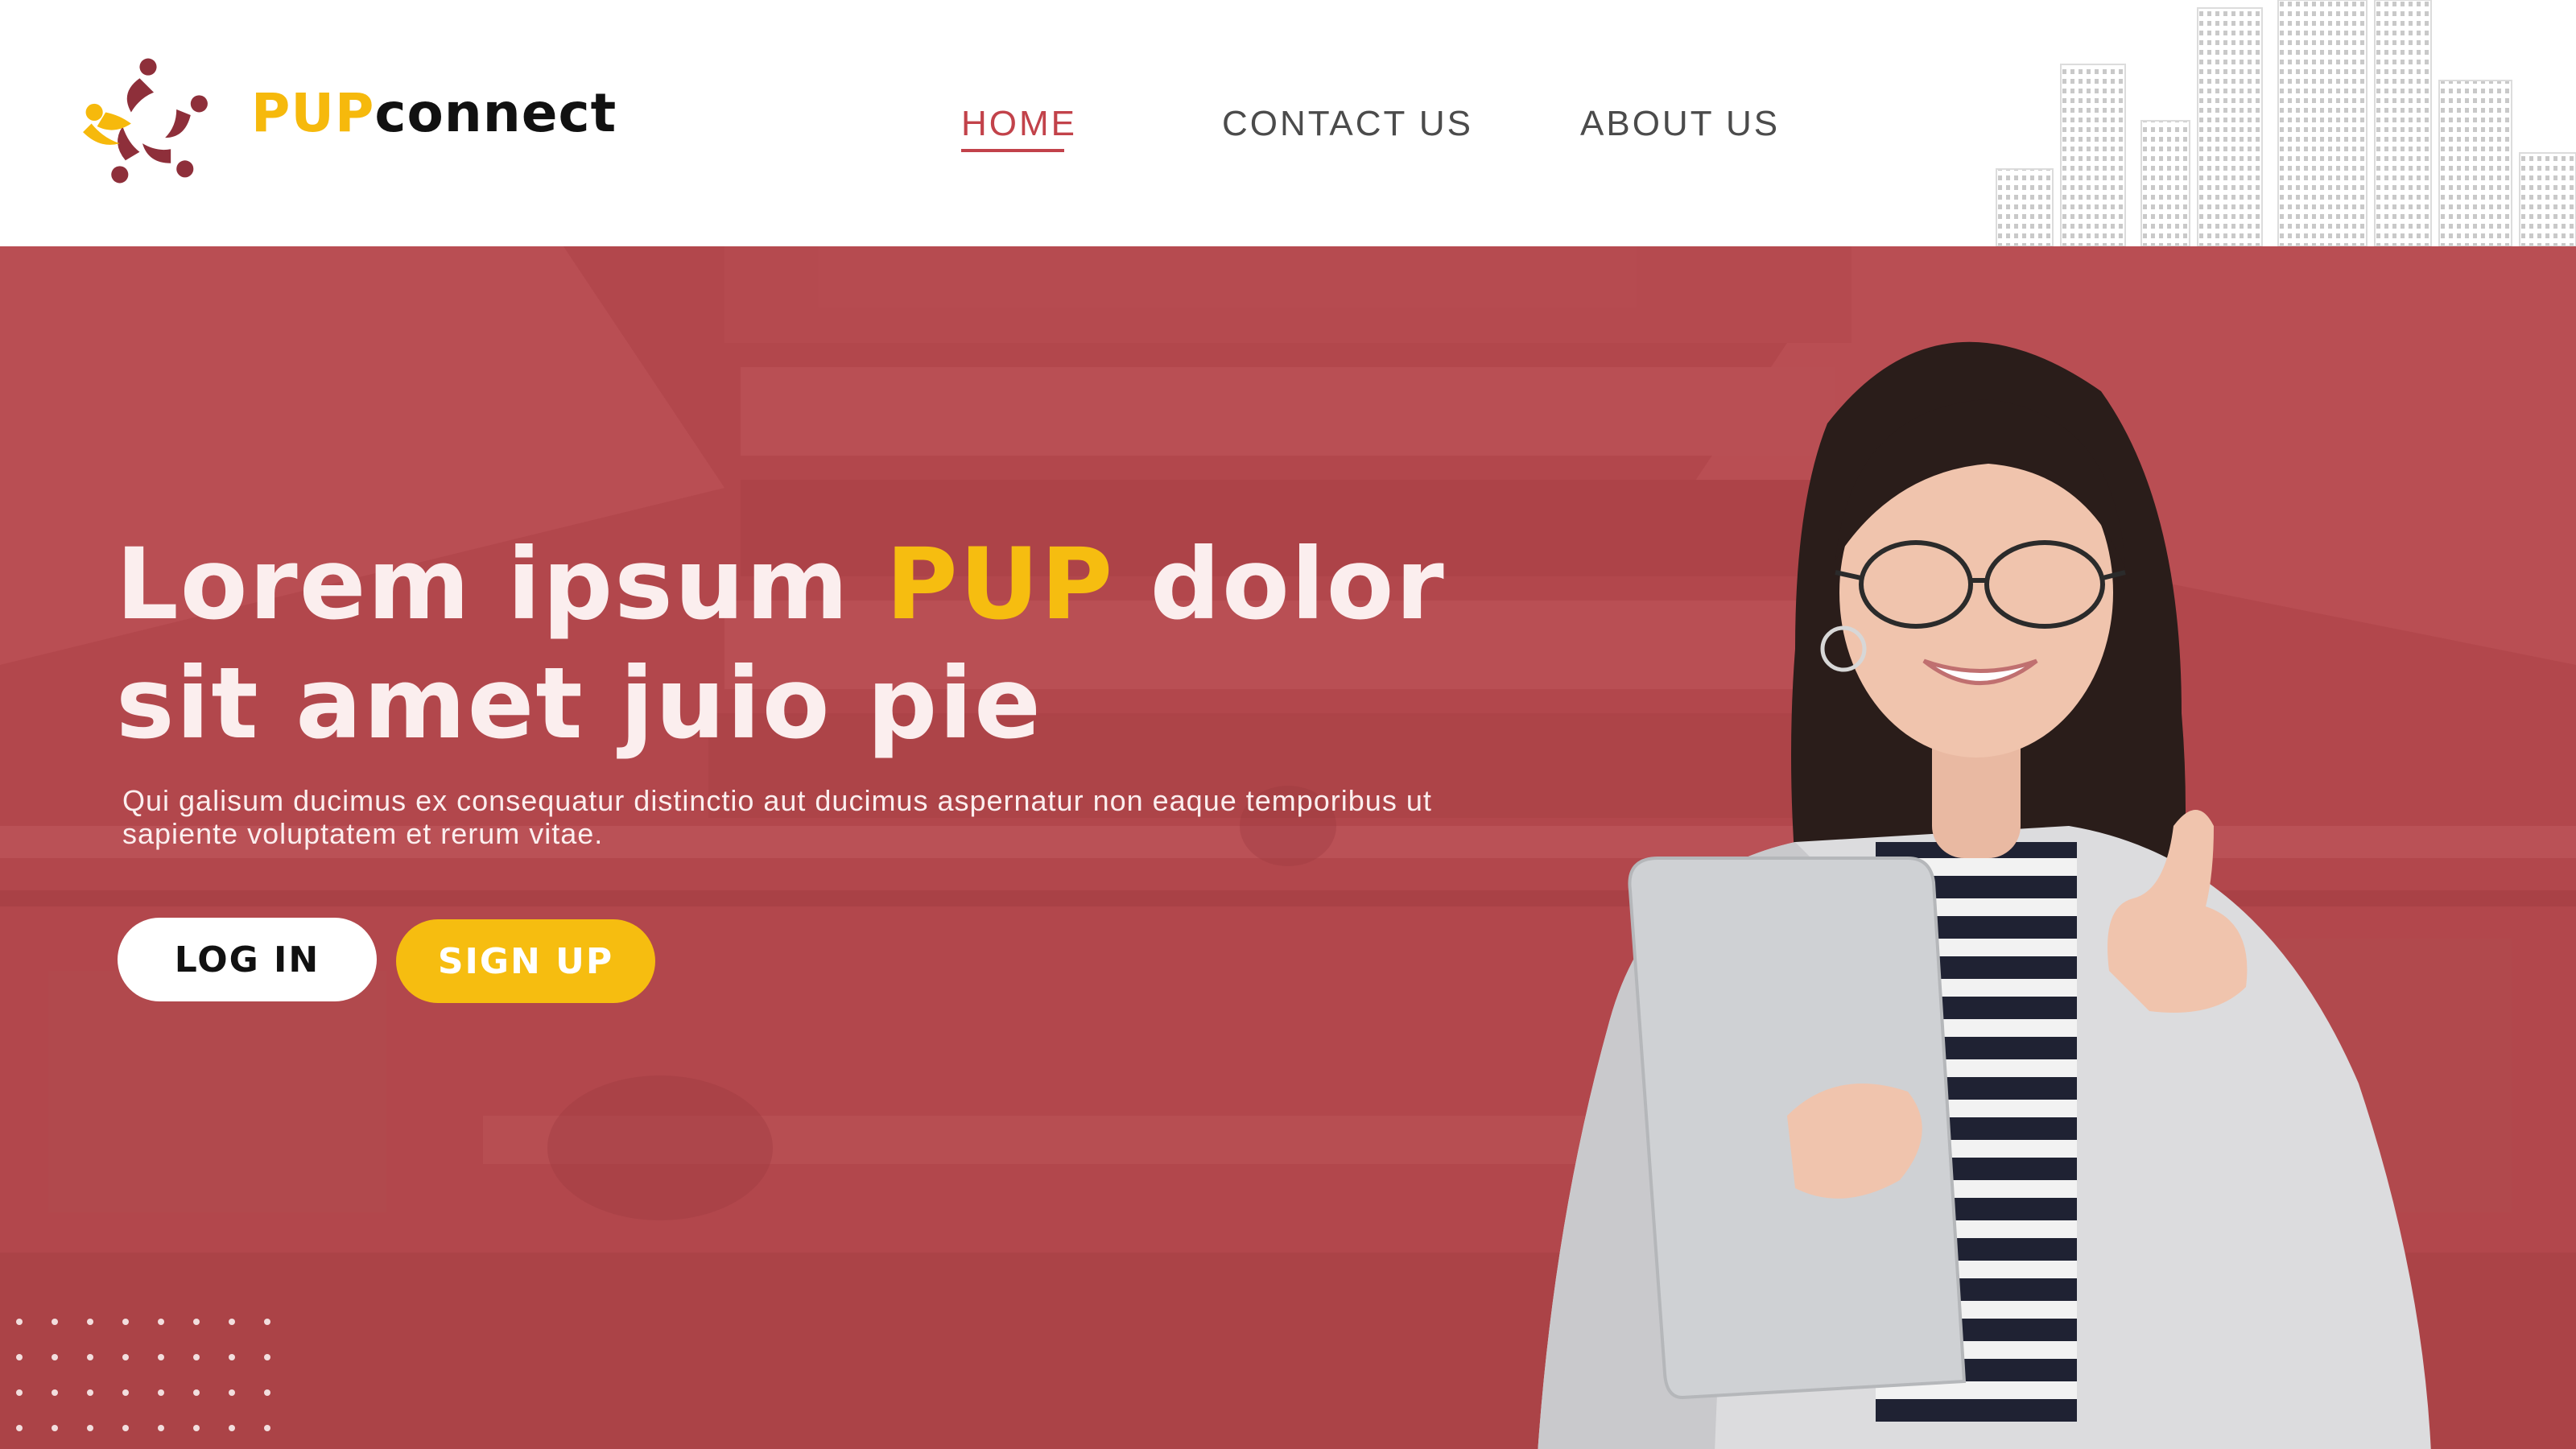  What do you see at coordinates (2286, 123) in the screenshot?
I see `city-skyline-icon` at bounding box center [2286, 123].